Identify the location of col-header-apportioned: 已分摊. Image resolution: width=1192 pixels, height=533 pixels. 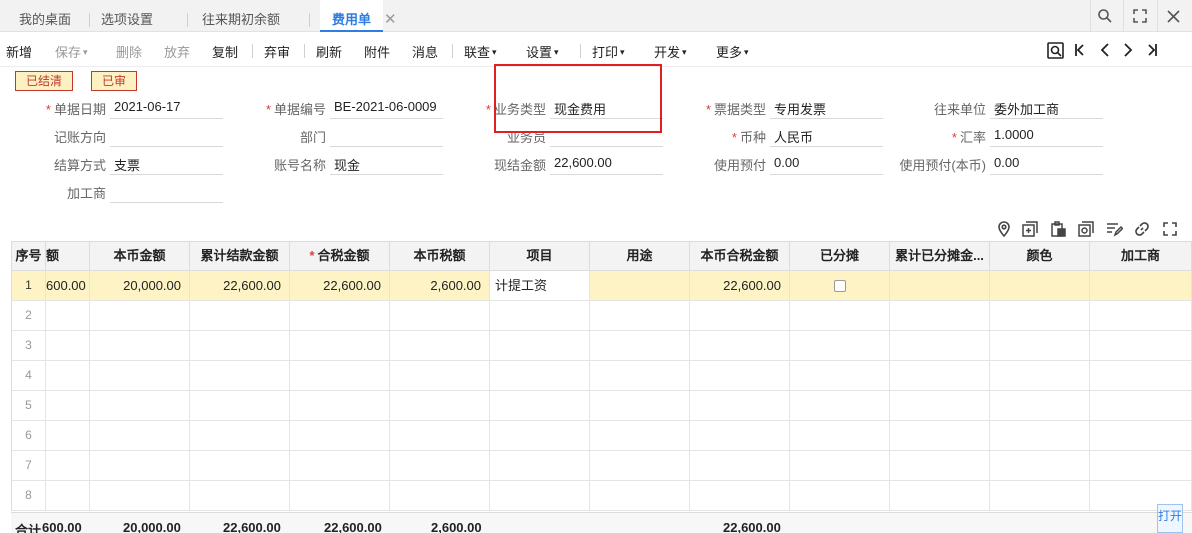
(840, 256).